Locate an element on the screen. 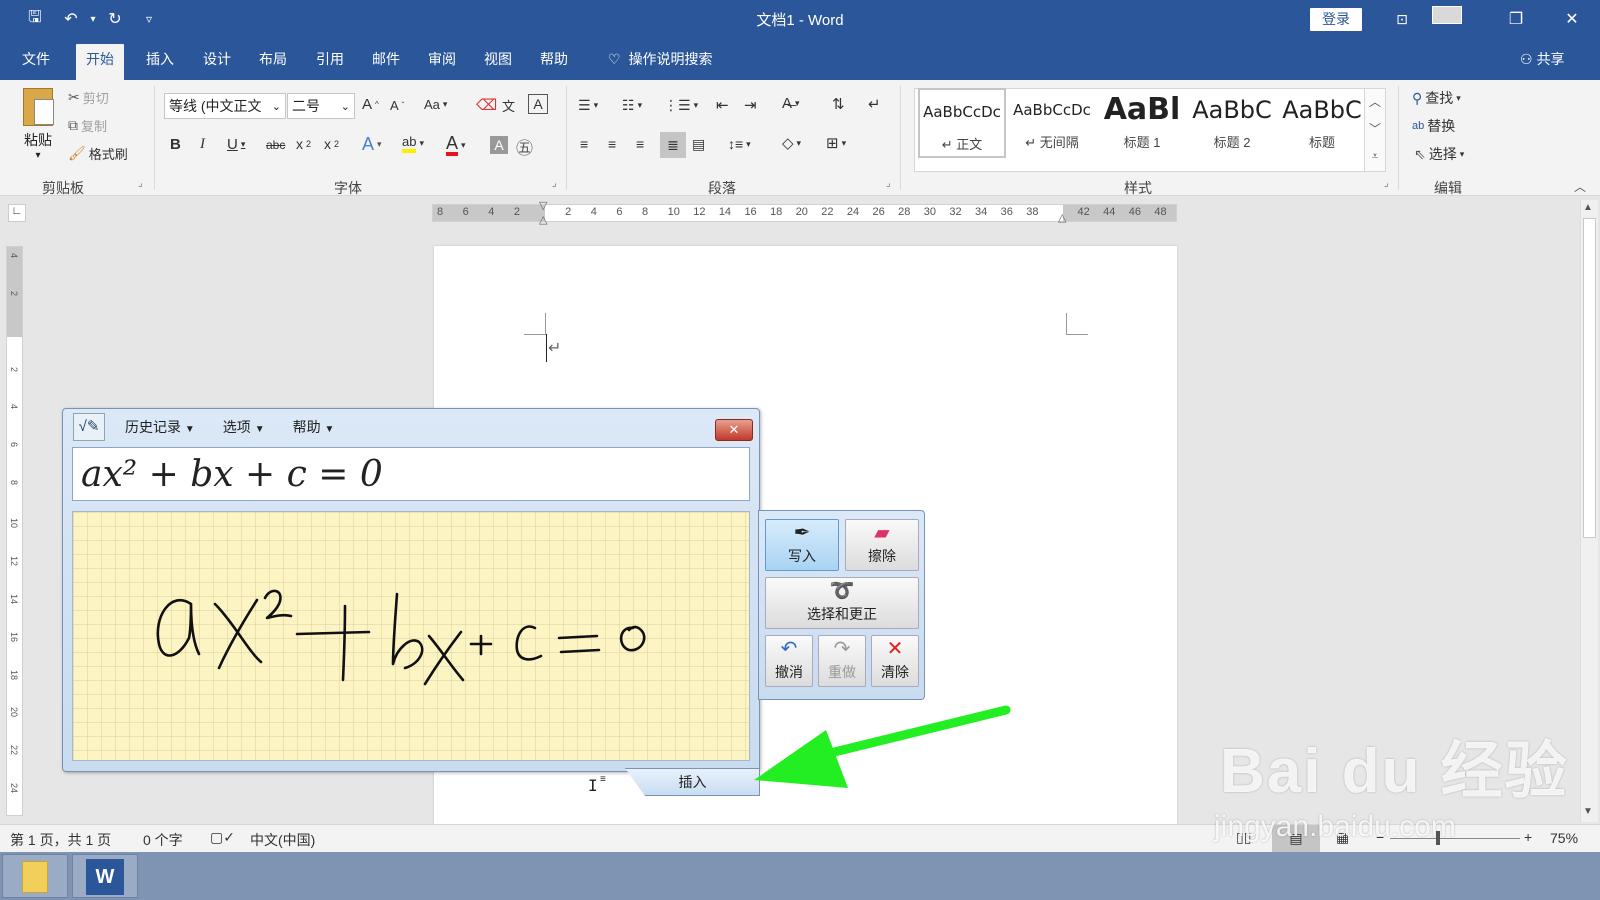 The height and width of the screenshot is (900, 1600). subscript-icon: x2 is located at coordinates (303, 144).